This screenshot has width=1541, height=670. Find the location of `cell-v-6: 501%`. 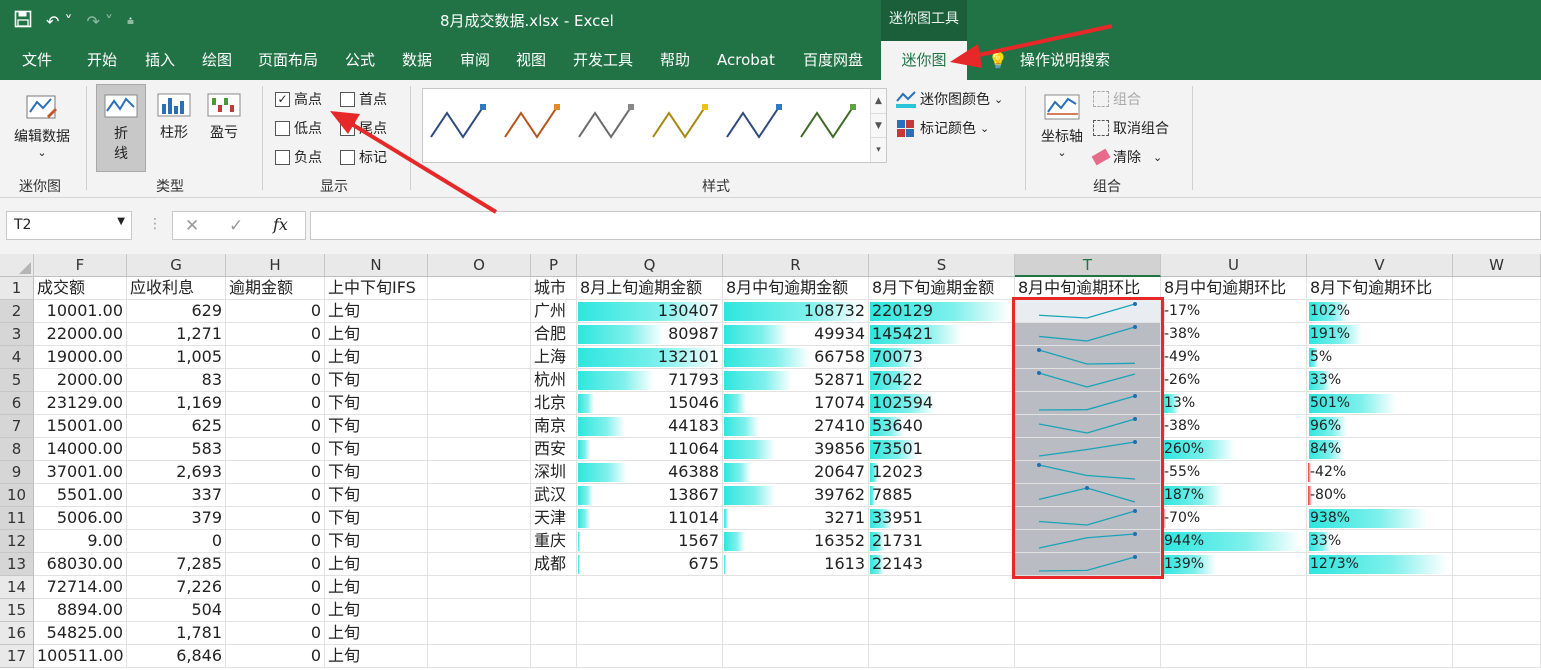

cell-v-6: 501% is located at coordinates (1380, 403).